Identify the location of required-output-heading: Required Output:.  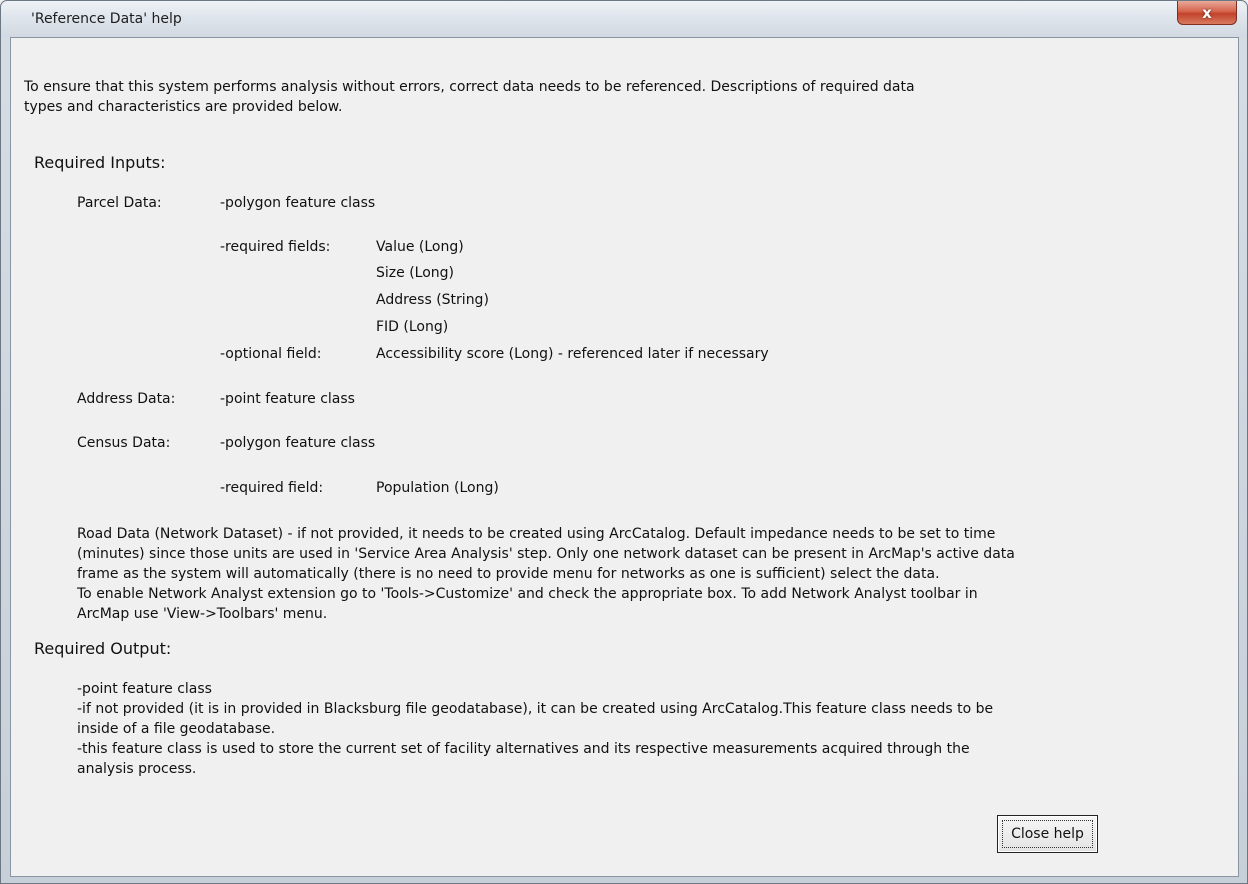
(103, 648).